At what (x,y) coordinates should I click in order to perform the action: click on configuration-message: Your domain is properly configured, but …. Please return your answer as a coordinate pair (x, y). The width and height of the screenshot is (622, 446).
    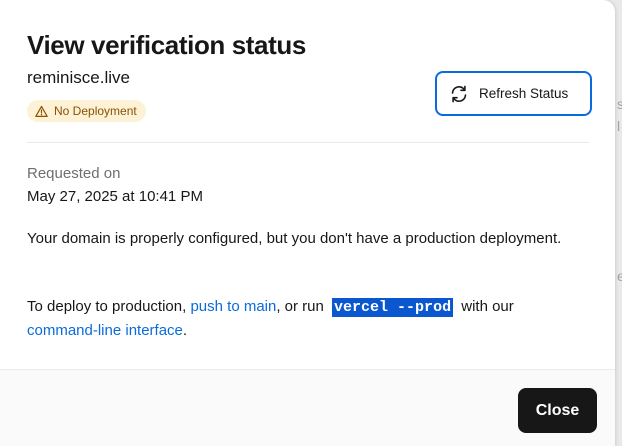
    Looking at the image, I should click on (294, 238).